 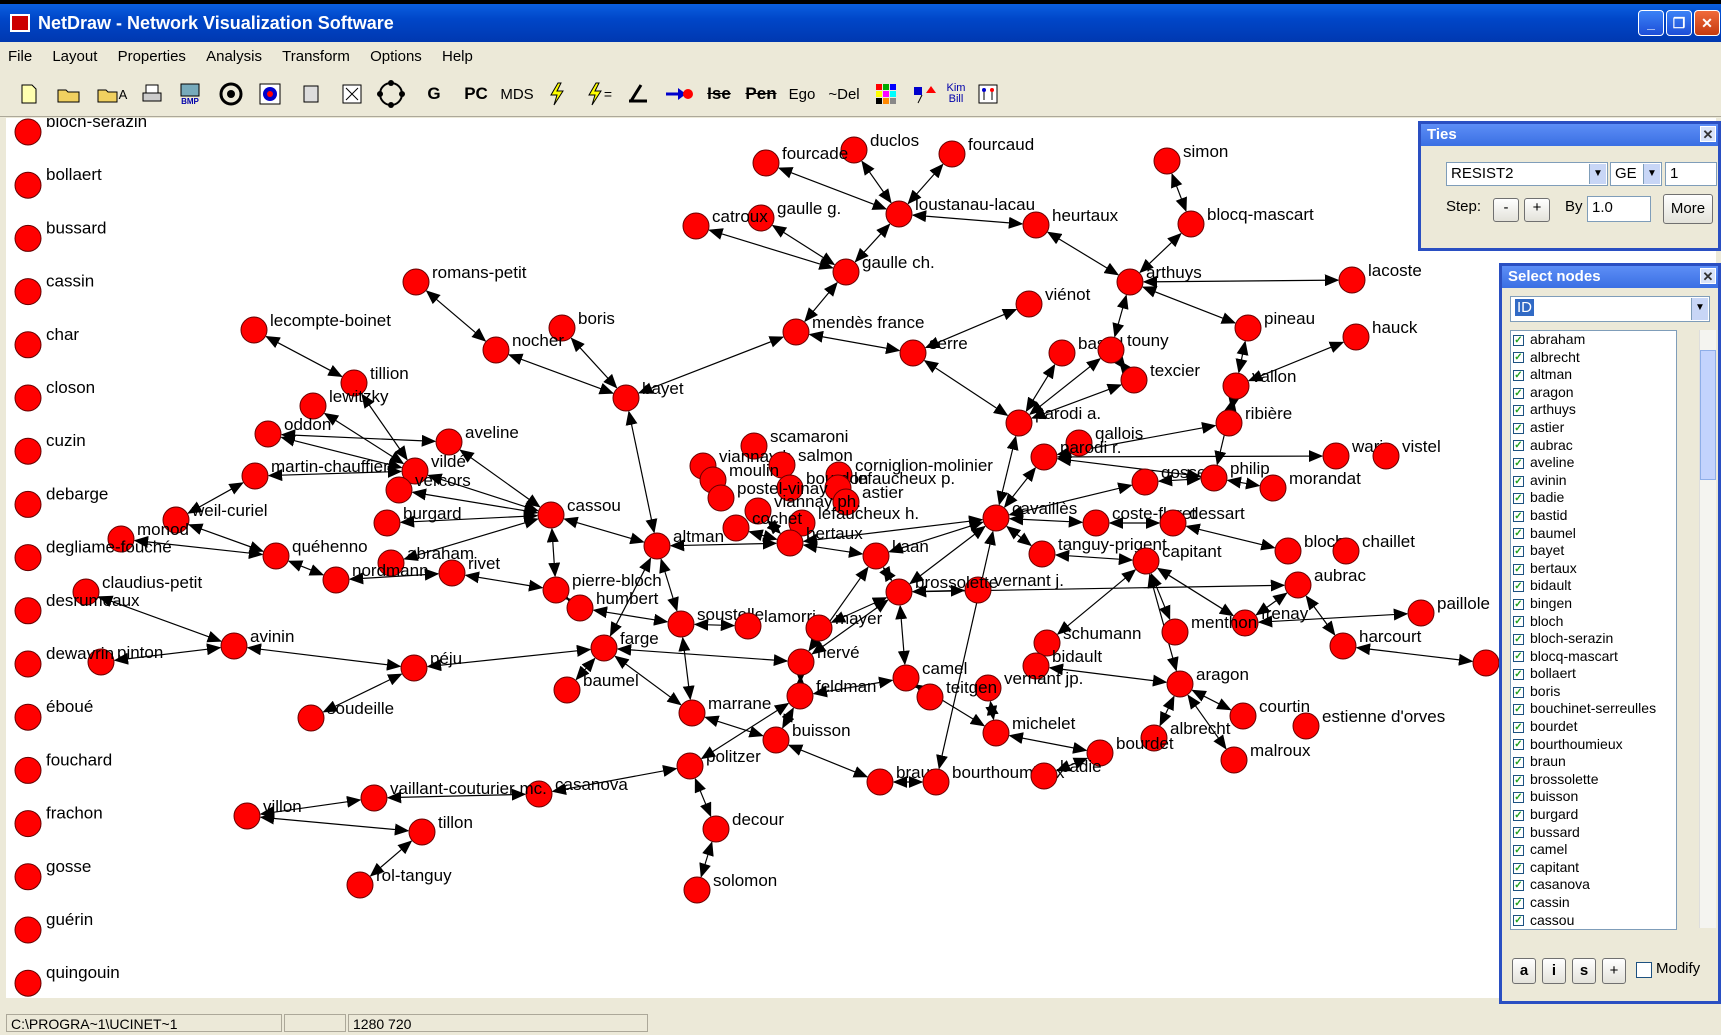 What do you see at coordinates (1243, 716) in the screenshot?
I see `node-courtin` at bounding box center [1243, 716].